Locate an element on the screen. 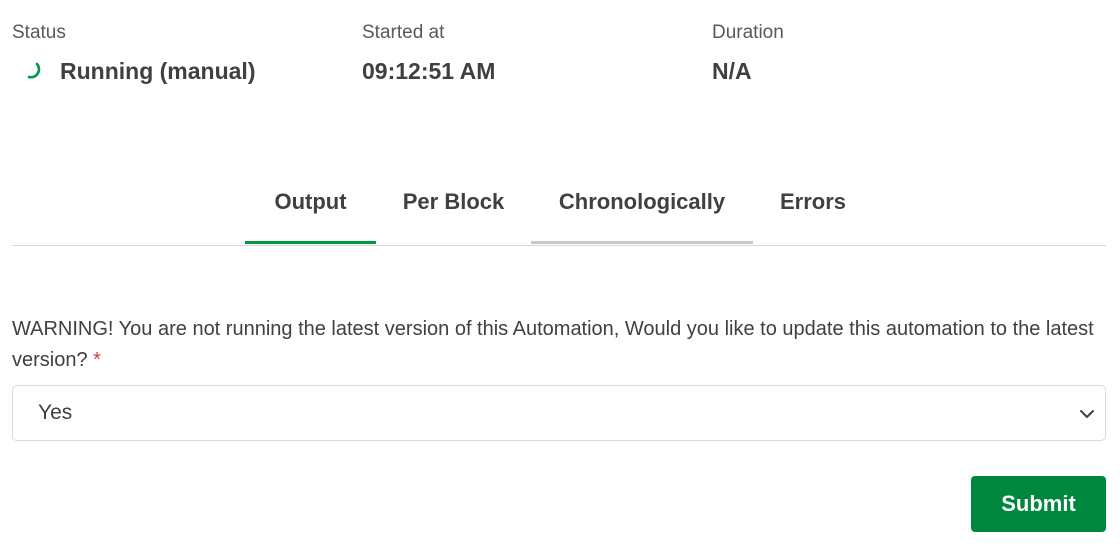 This screenshot has width=1120, height=560. tab-output: Output is located at coordinates (310, 211).